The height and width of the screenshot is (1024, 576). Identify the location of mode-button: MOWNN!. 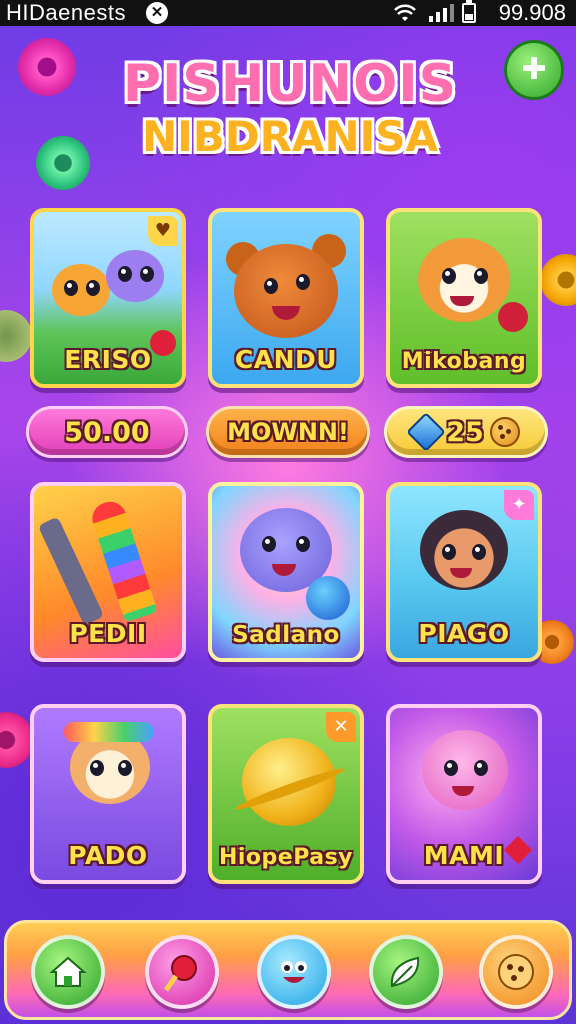
(288, 432).